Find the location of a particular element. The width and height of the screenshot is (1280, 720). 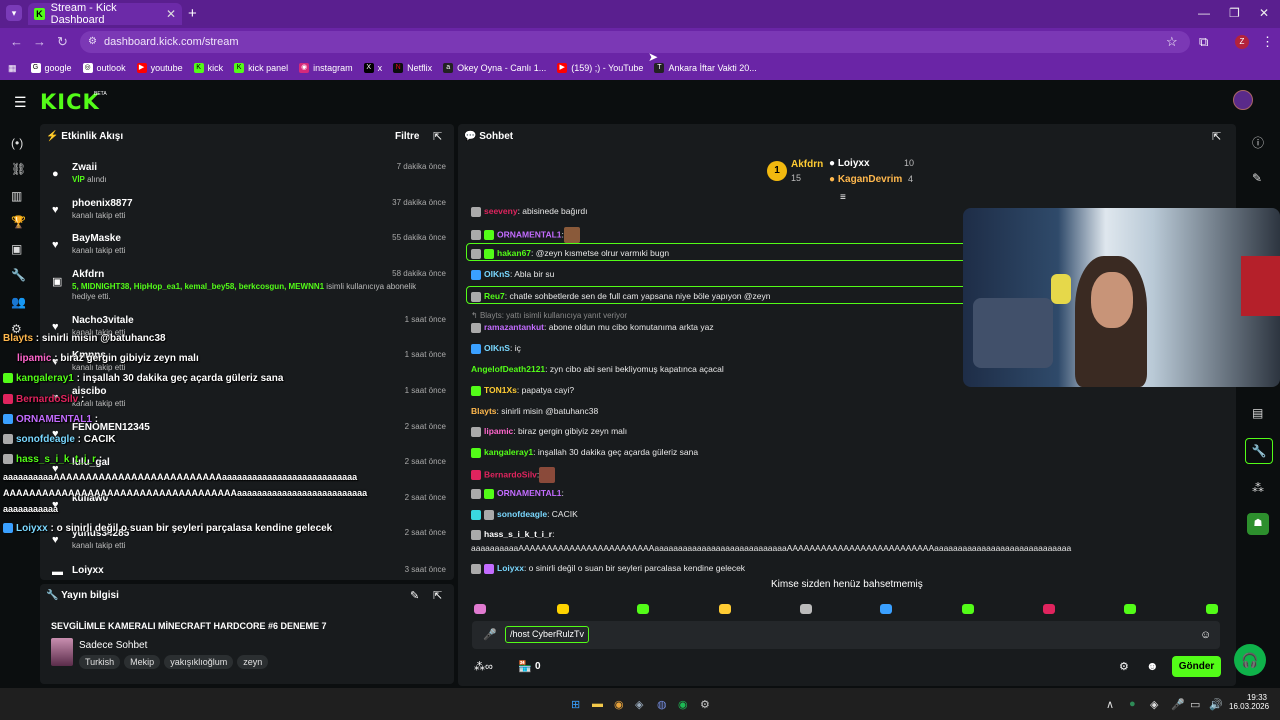

tag: zeyn is located at coordinates (253, 662).